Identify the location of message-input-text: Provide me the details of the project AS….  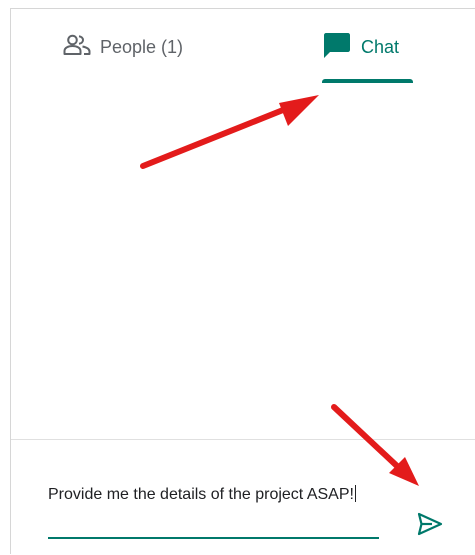
(201, 494).